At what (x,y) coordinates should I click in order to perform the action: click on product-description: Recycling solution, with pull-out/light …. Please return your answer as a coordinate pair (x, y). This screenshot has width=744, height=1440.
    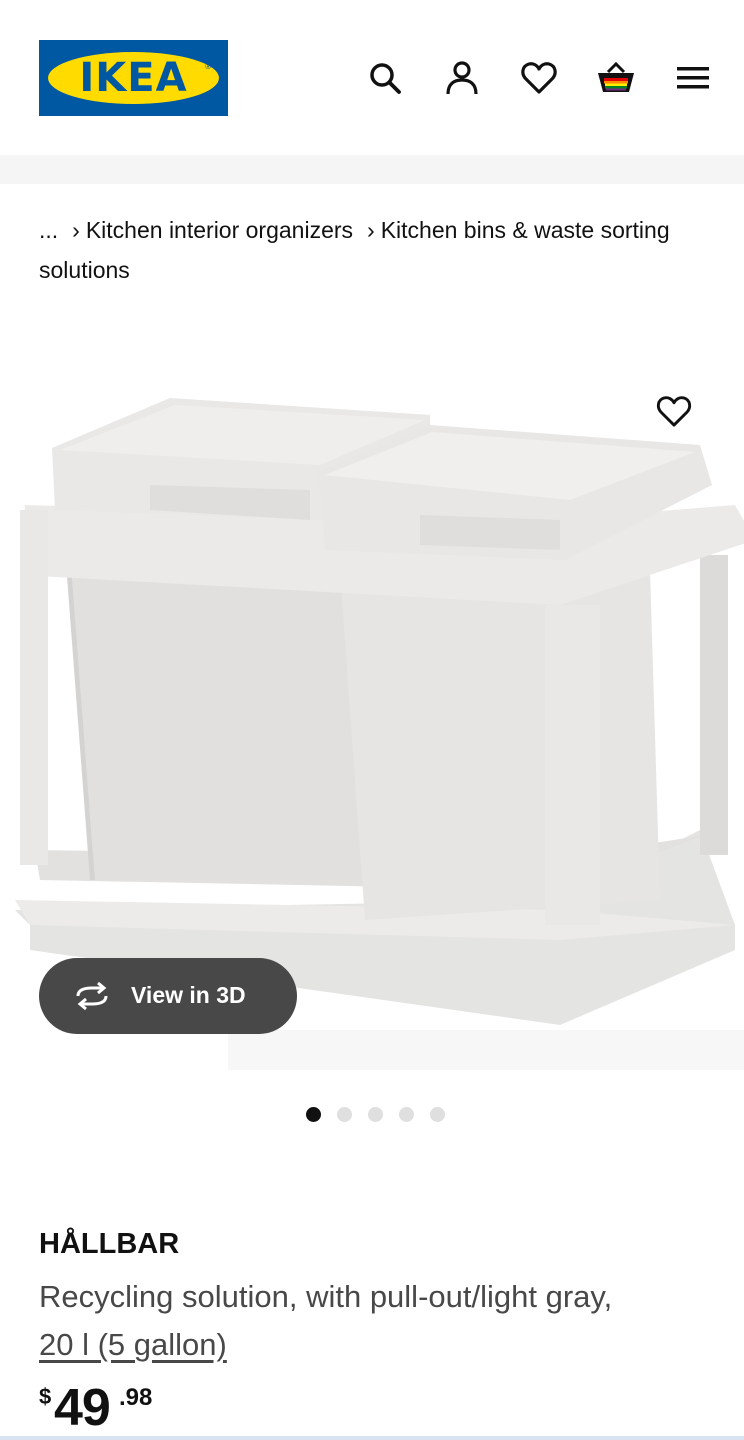
    Looking at the image, I should click on (379, 1321).